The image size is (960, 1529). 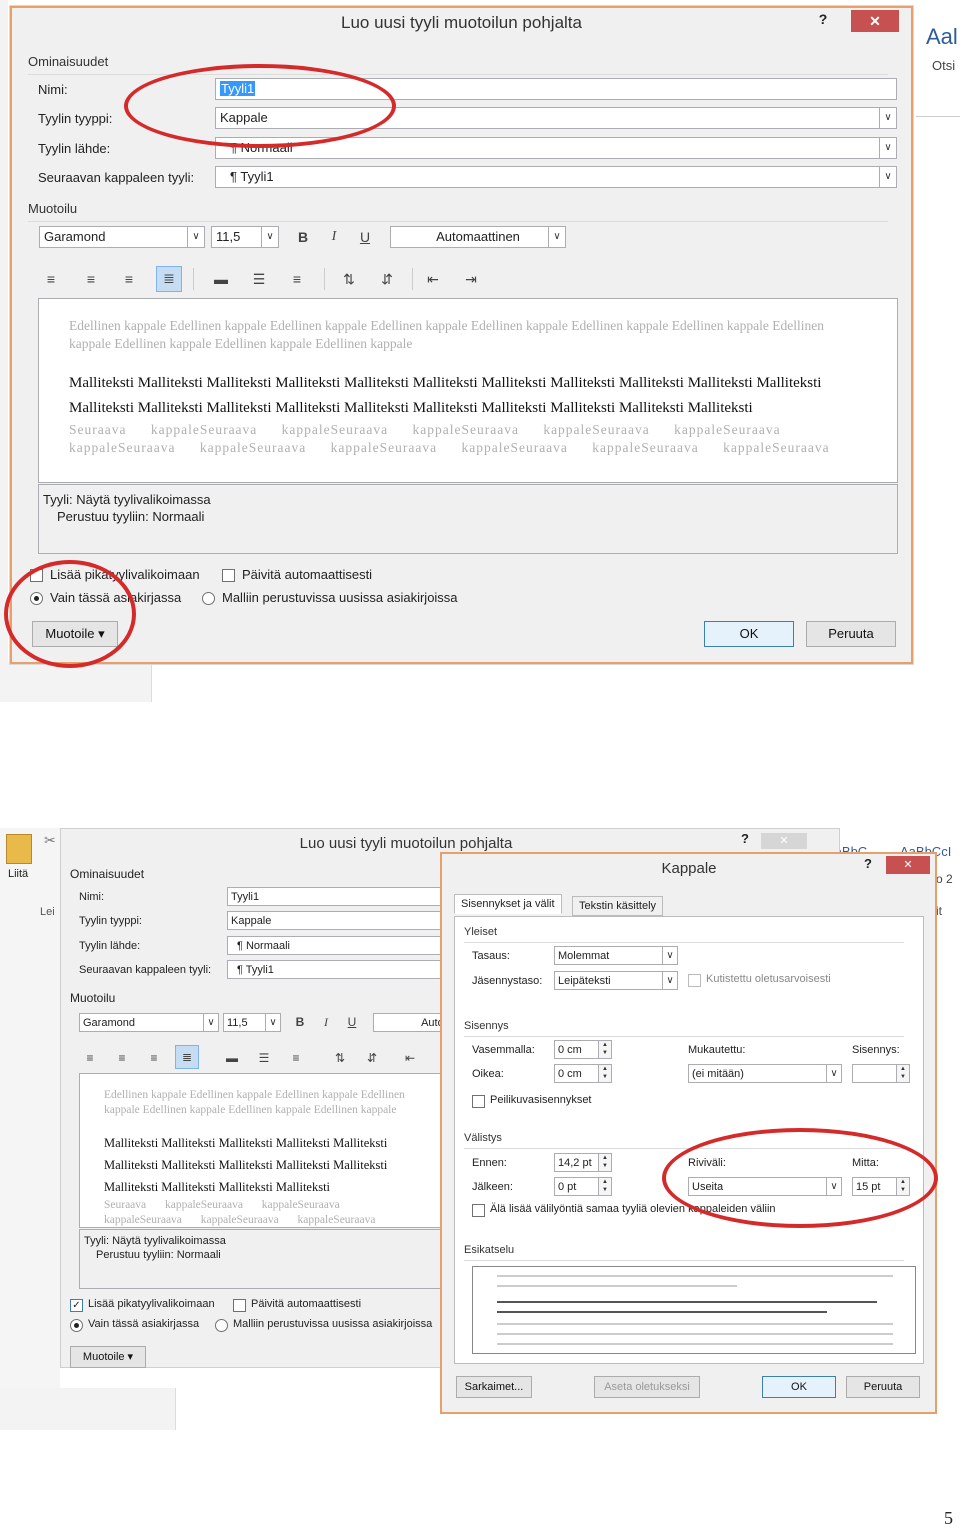 I want to click on outline-level-select: Leipäteksti ∨, so click(x=616, y=980).